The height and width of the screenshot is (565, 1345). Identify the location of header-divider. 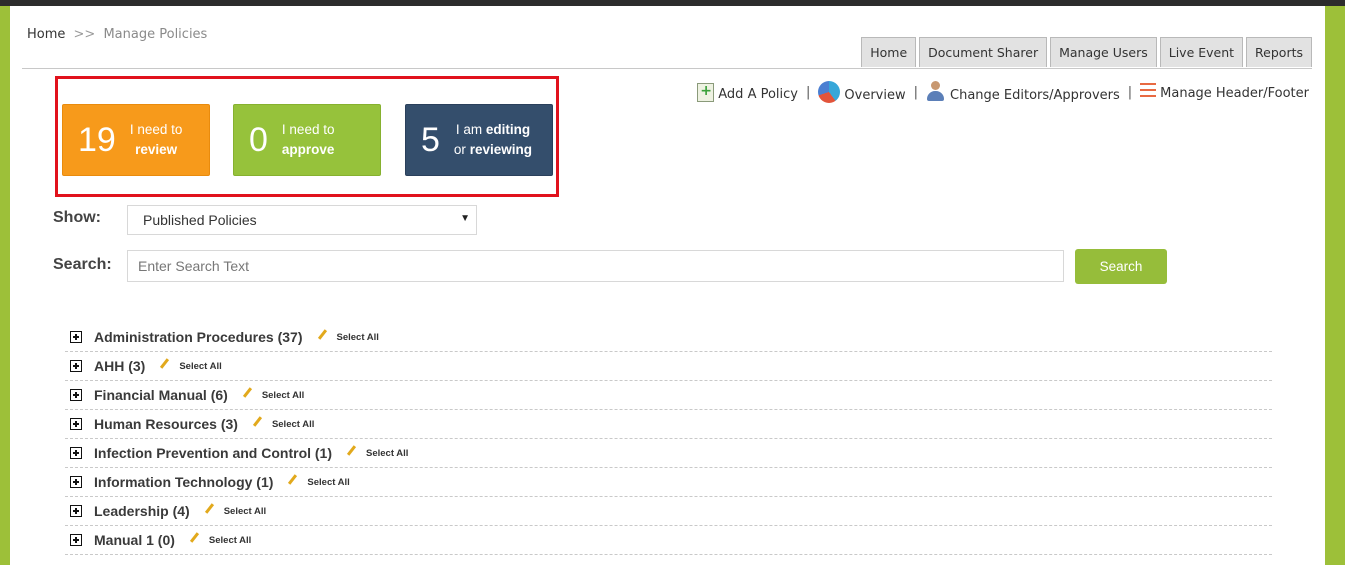
(667, 68).